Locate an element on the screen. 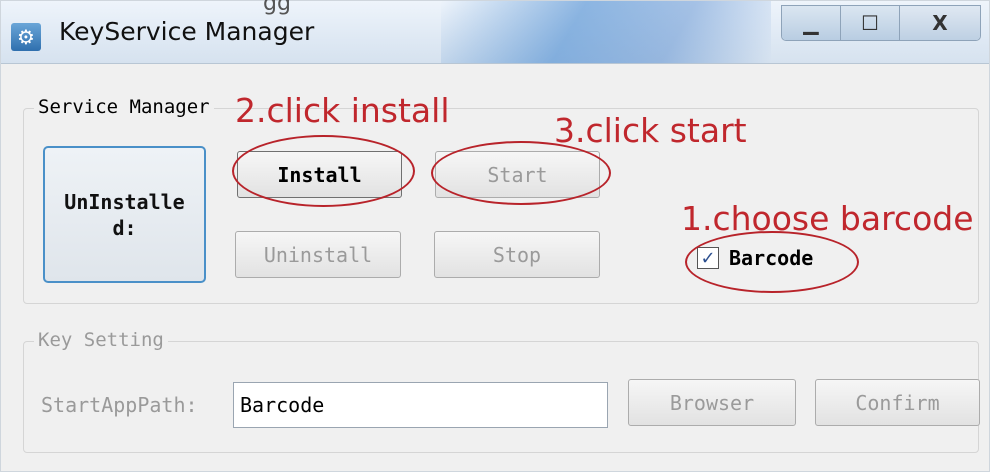 Image resolution: width=992 pixels, height=473 pixels. service-status-display: UnInstalled: is located at coordinates (124, 214).